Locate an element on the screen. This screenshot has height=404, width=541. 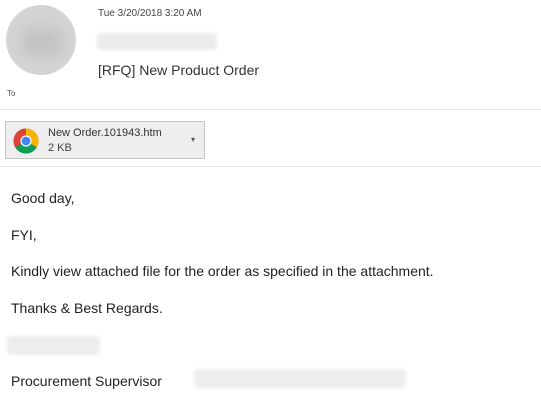
header-divider is located at coordinates (270, 109).